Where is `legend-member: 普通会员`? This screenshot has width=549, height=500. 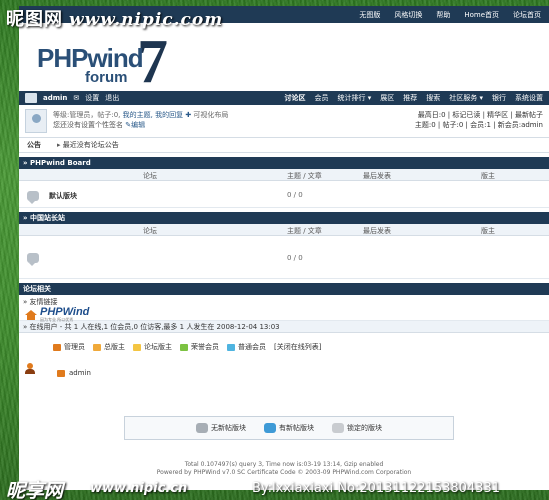
legend-member: 普通会员 is located at coordinates (246, 347).